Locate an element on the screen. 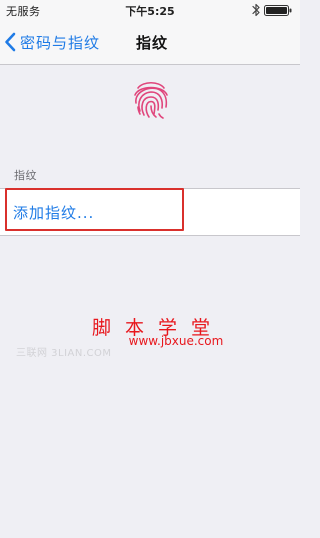  battery-icon is located at coordinates (278, 10).